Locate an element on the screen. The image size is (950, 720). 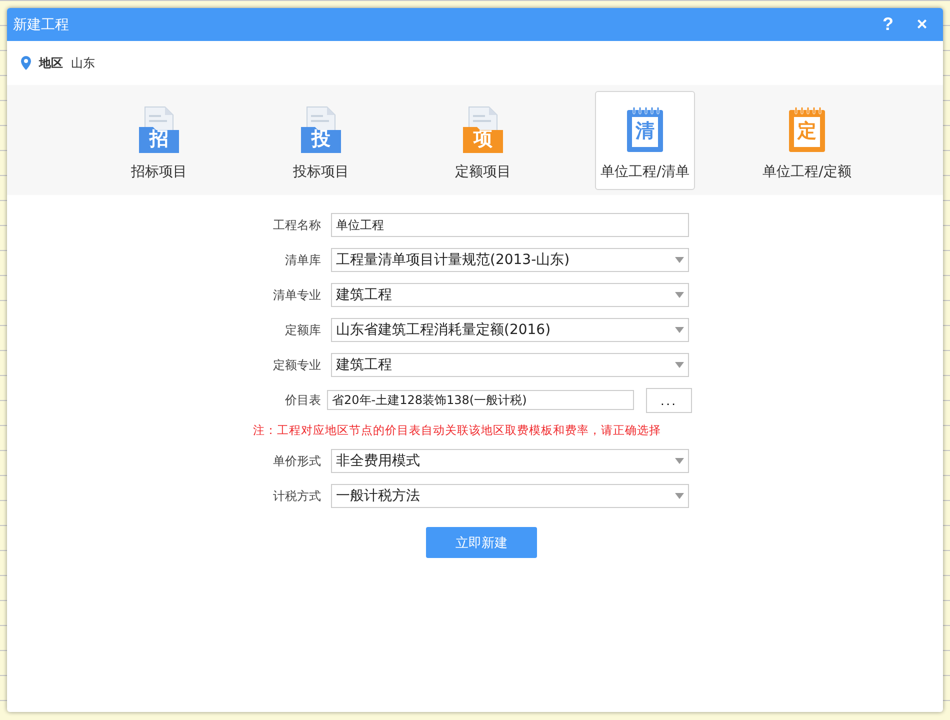
field-label: 单价形式 is located at coordinates (296, 461).